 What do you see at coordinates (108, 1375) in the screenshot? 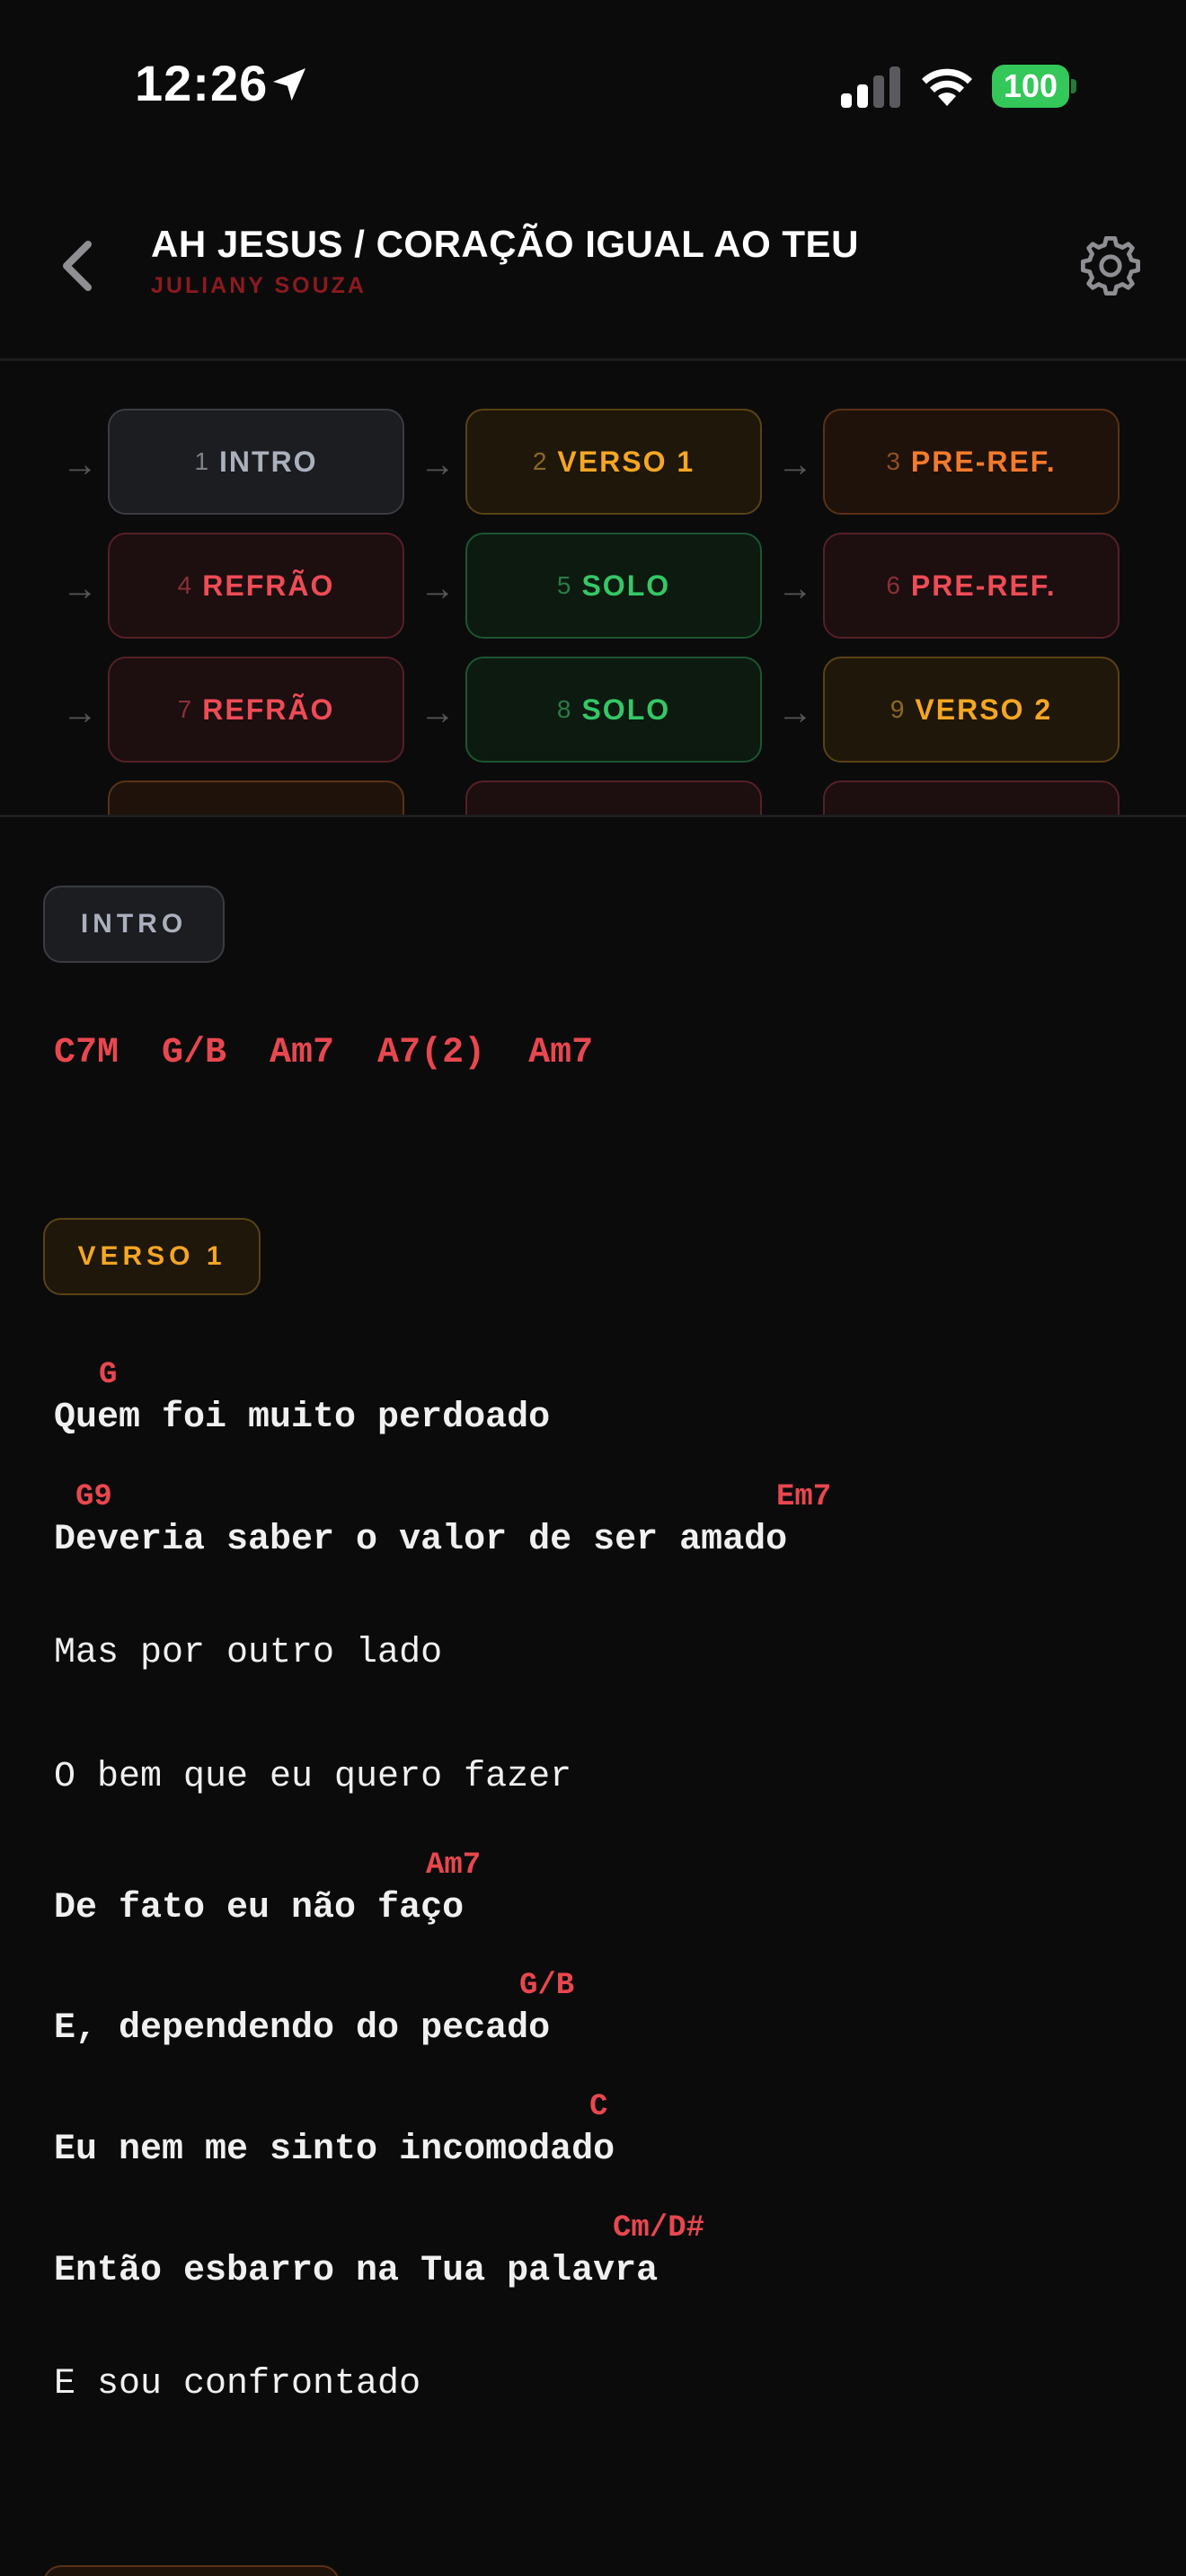
I see `chord: G` at bounding box center [108, 1375].